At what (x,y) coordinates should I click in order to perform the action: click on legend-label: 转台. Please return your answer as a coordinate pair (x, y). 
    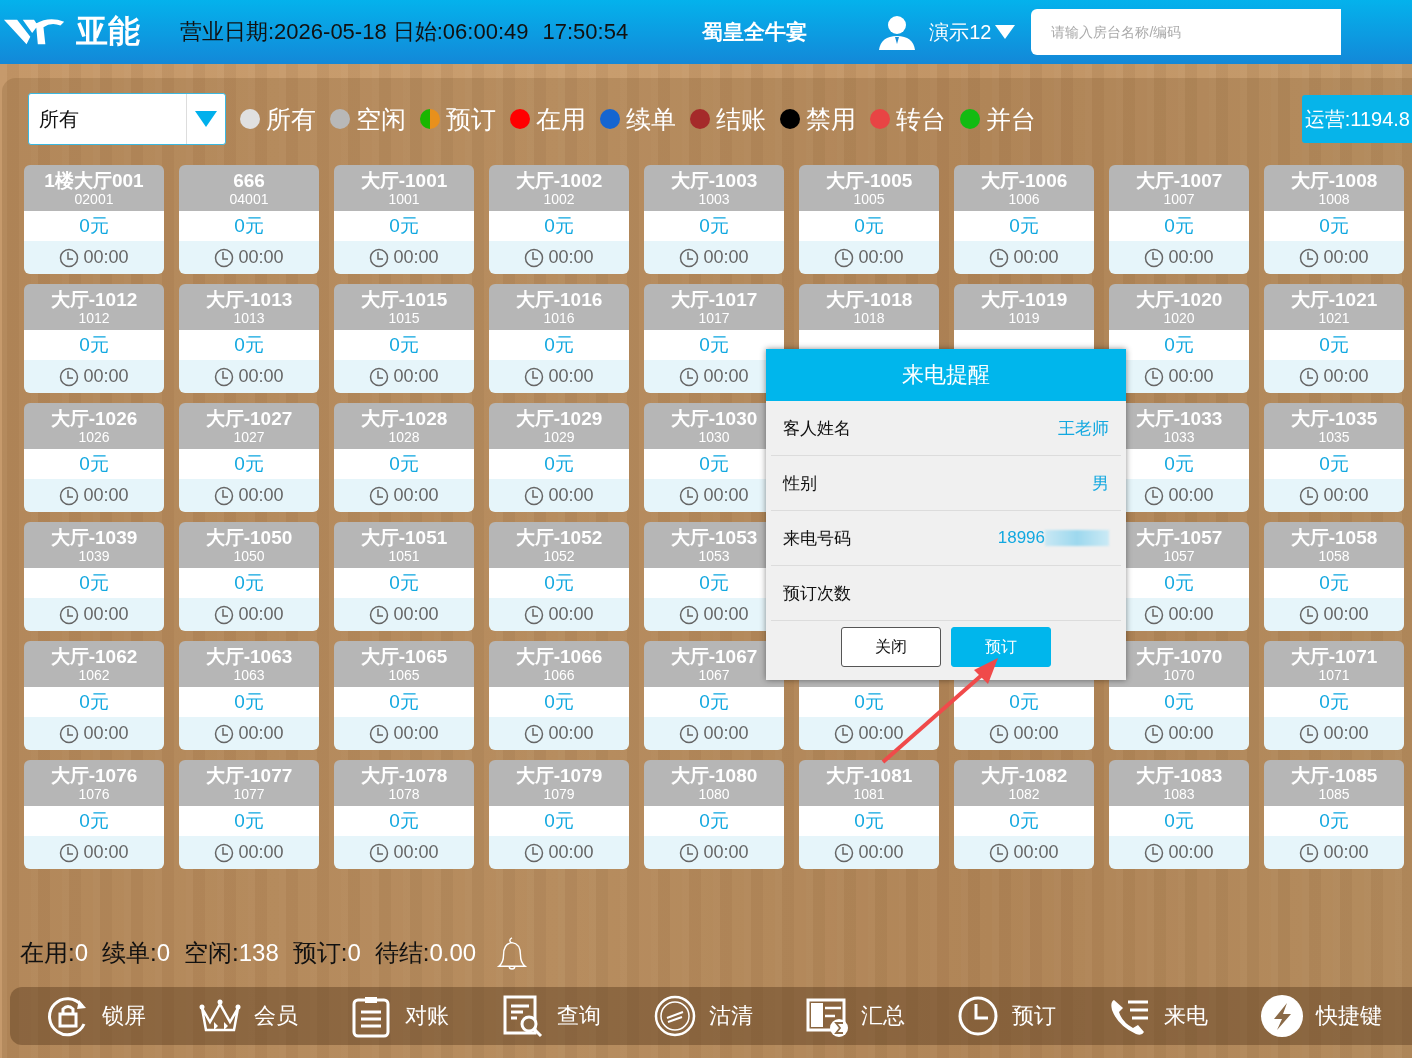
    Looking at the image, I should click on (921, 119).